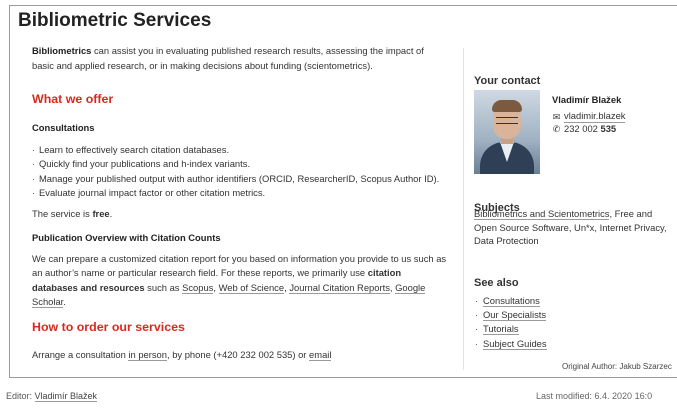 The image size is (677, 410). Describe the element at coordinates (198, 287) in the screenshot. I see `scopus-link: Scopus` at that location.